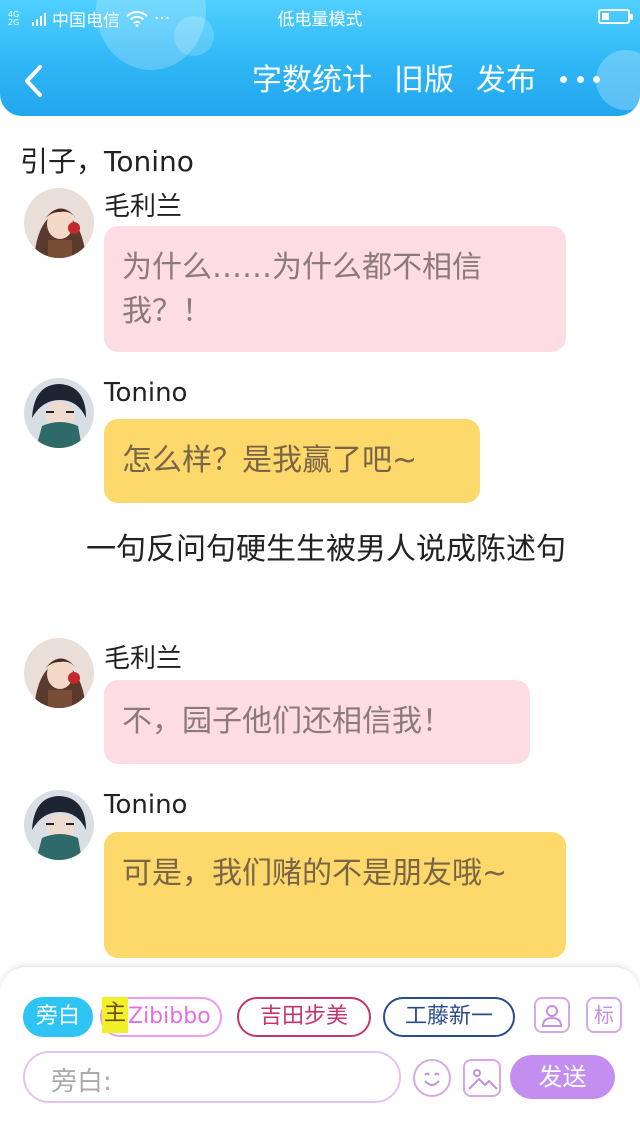  I want to click on character-icon, so click(552, 1015).